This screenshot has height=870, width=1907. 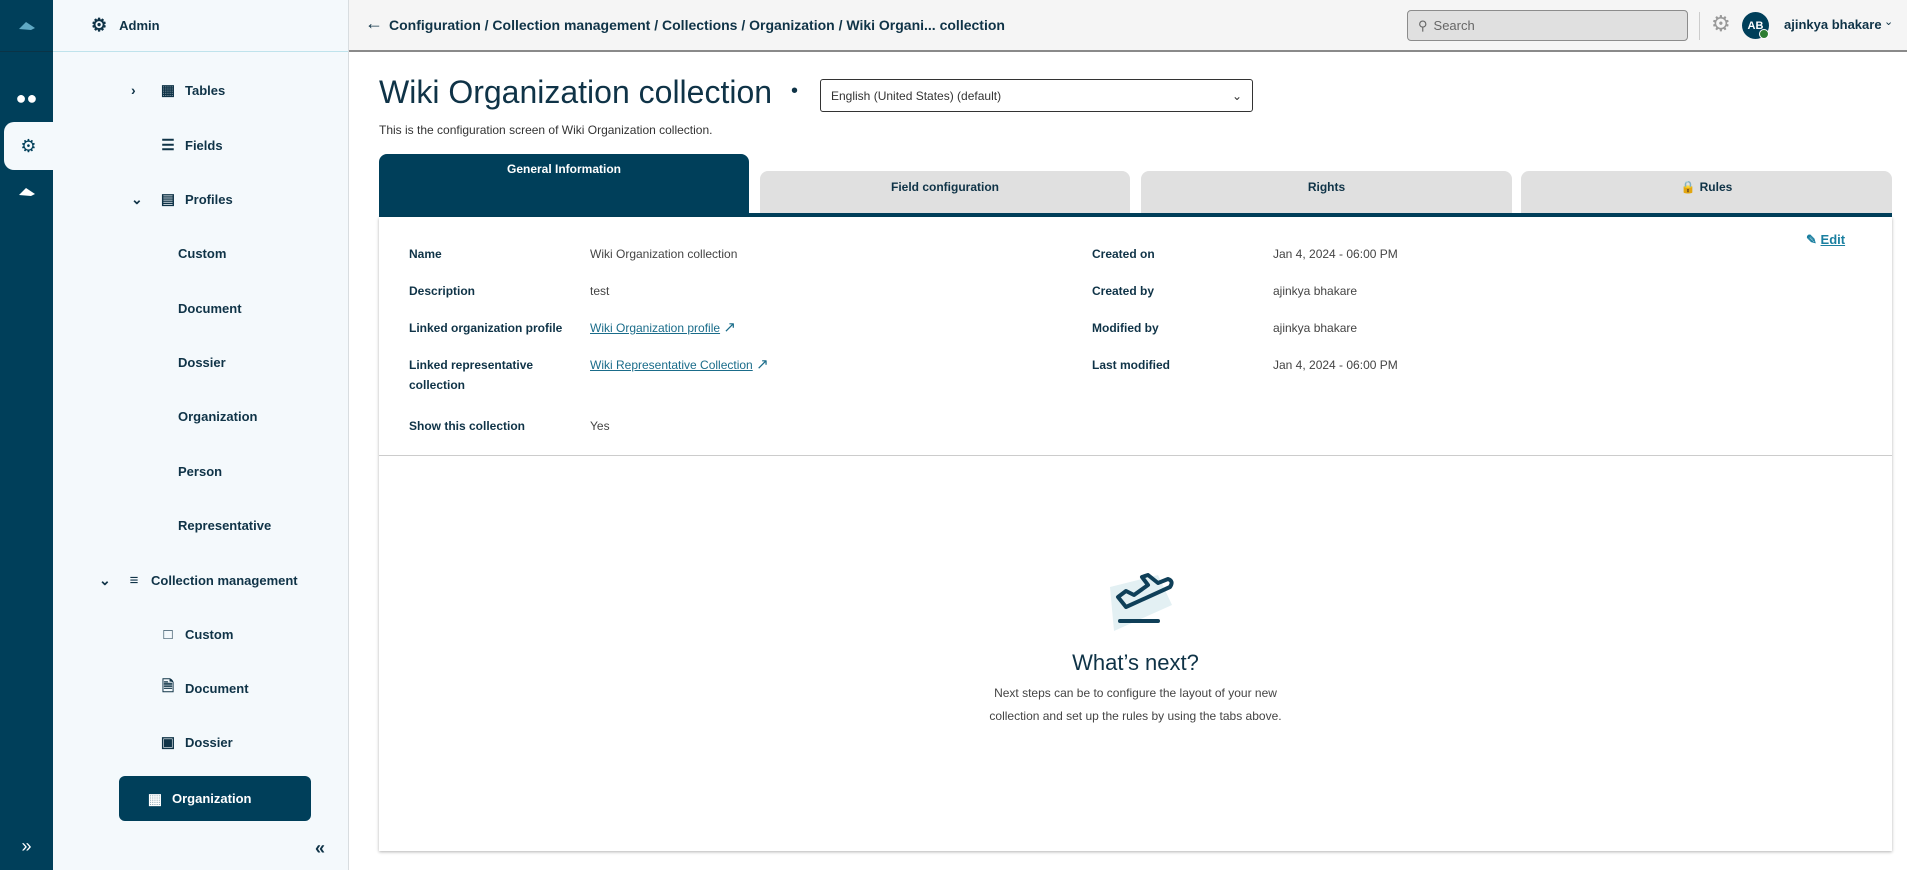 What do you see at coordinates (1123, 291) in the screenshot?
I see `label-created-by: Created by` at bounding box center [1123, 291].